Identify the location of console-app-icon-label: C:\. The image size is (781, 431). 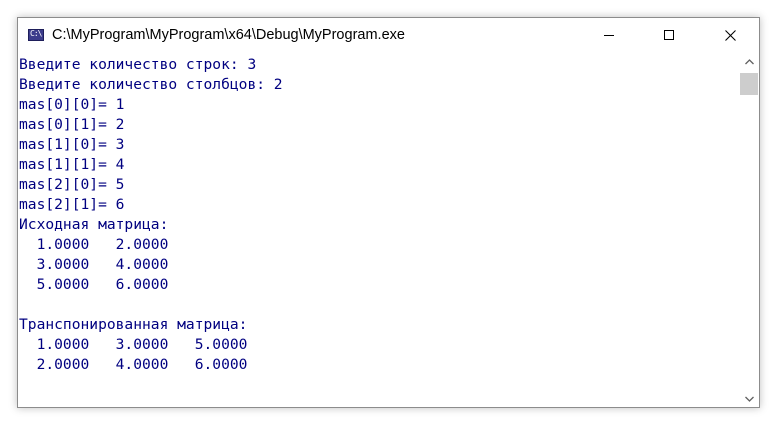
(36, 33).